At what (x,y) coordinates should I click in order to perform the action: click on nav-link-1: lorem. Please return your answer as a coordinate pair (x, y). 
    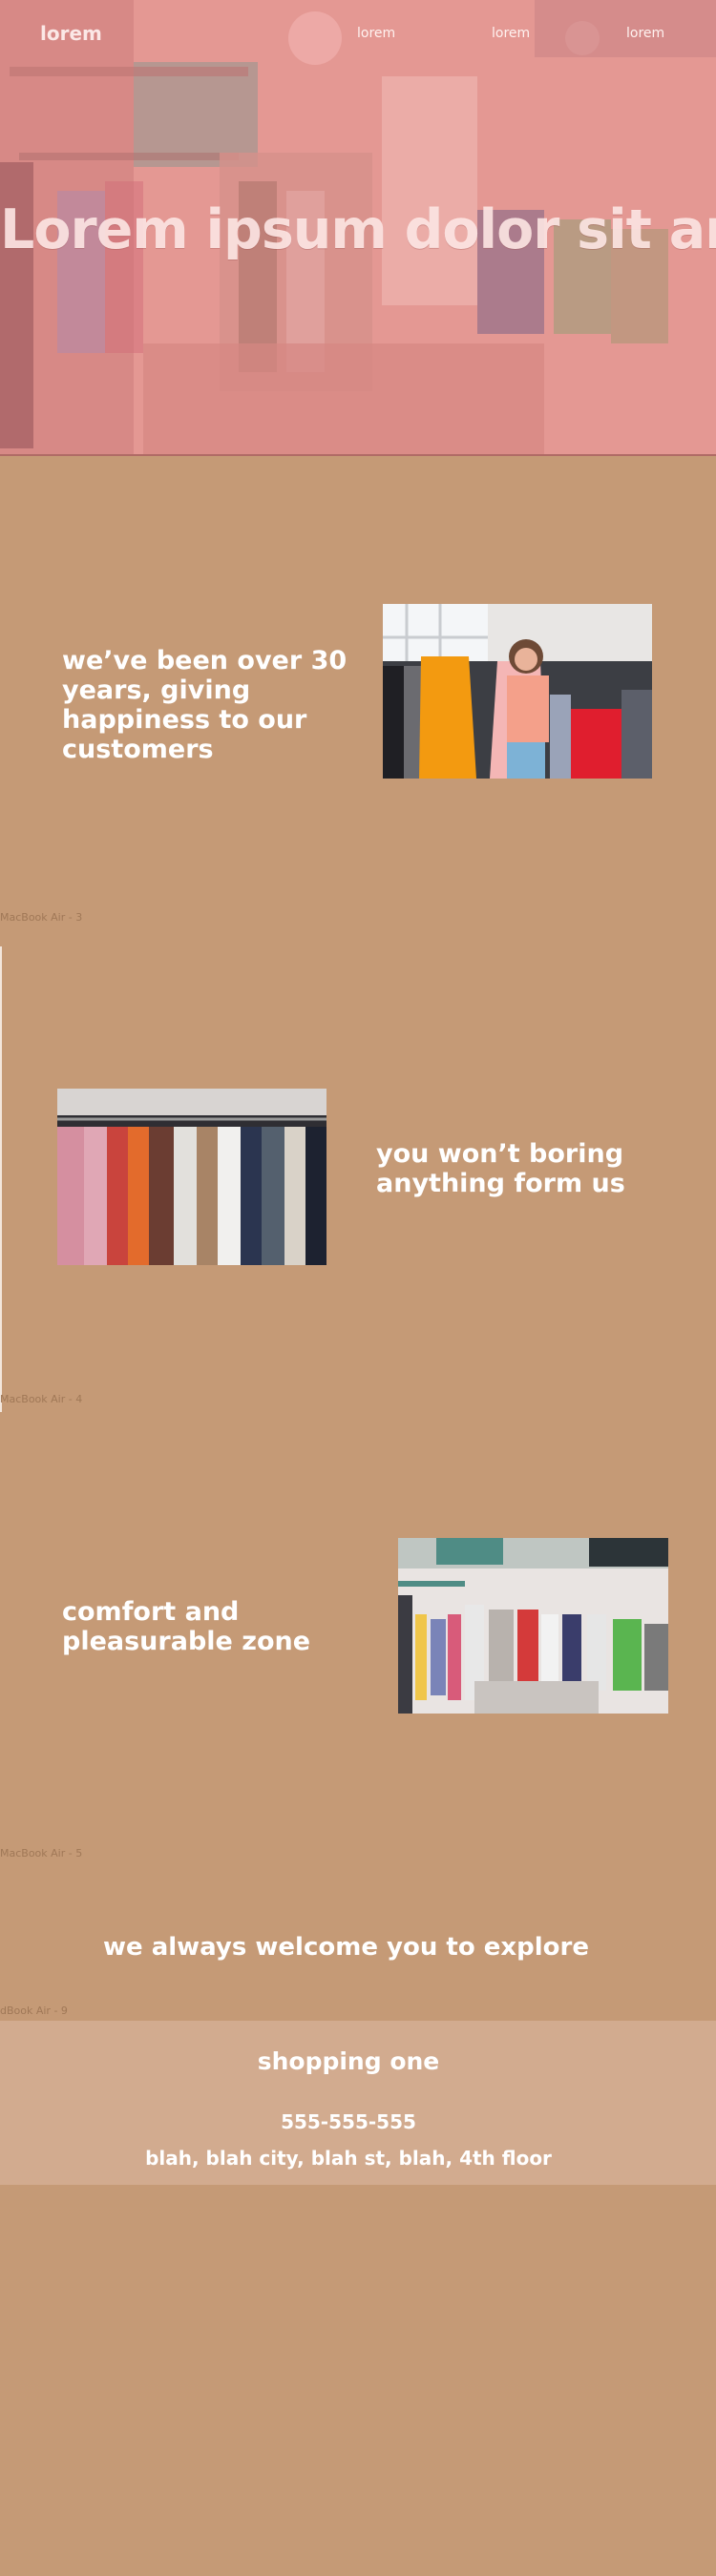
    Looking at the image, I should click on (376, 33).